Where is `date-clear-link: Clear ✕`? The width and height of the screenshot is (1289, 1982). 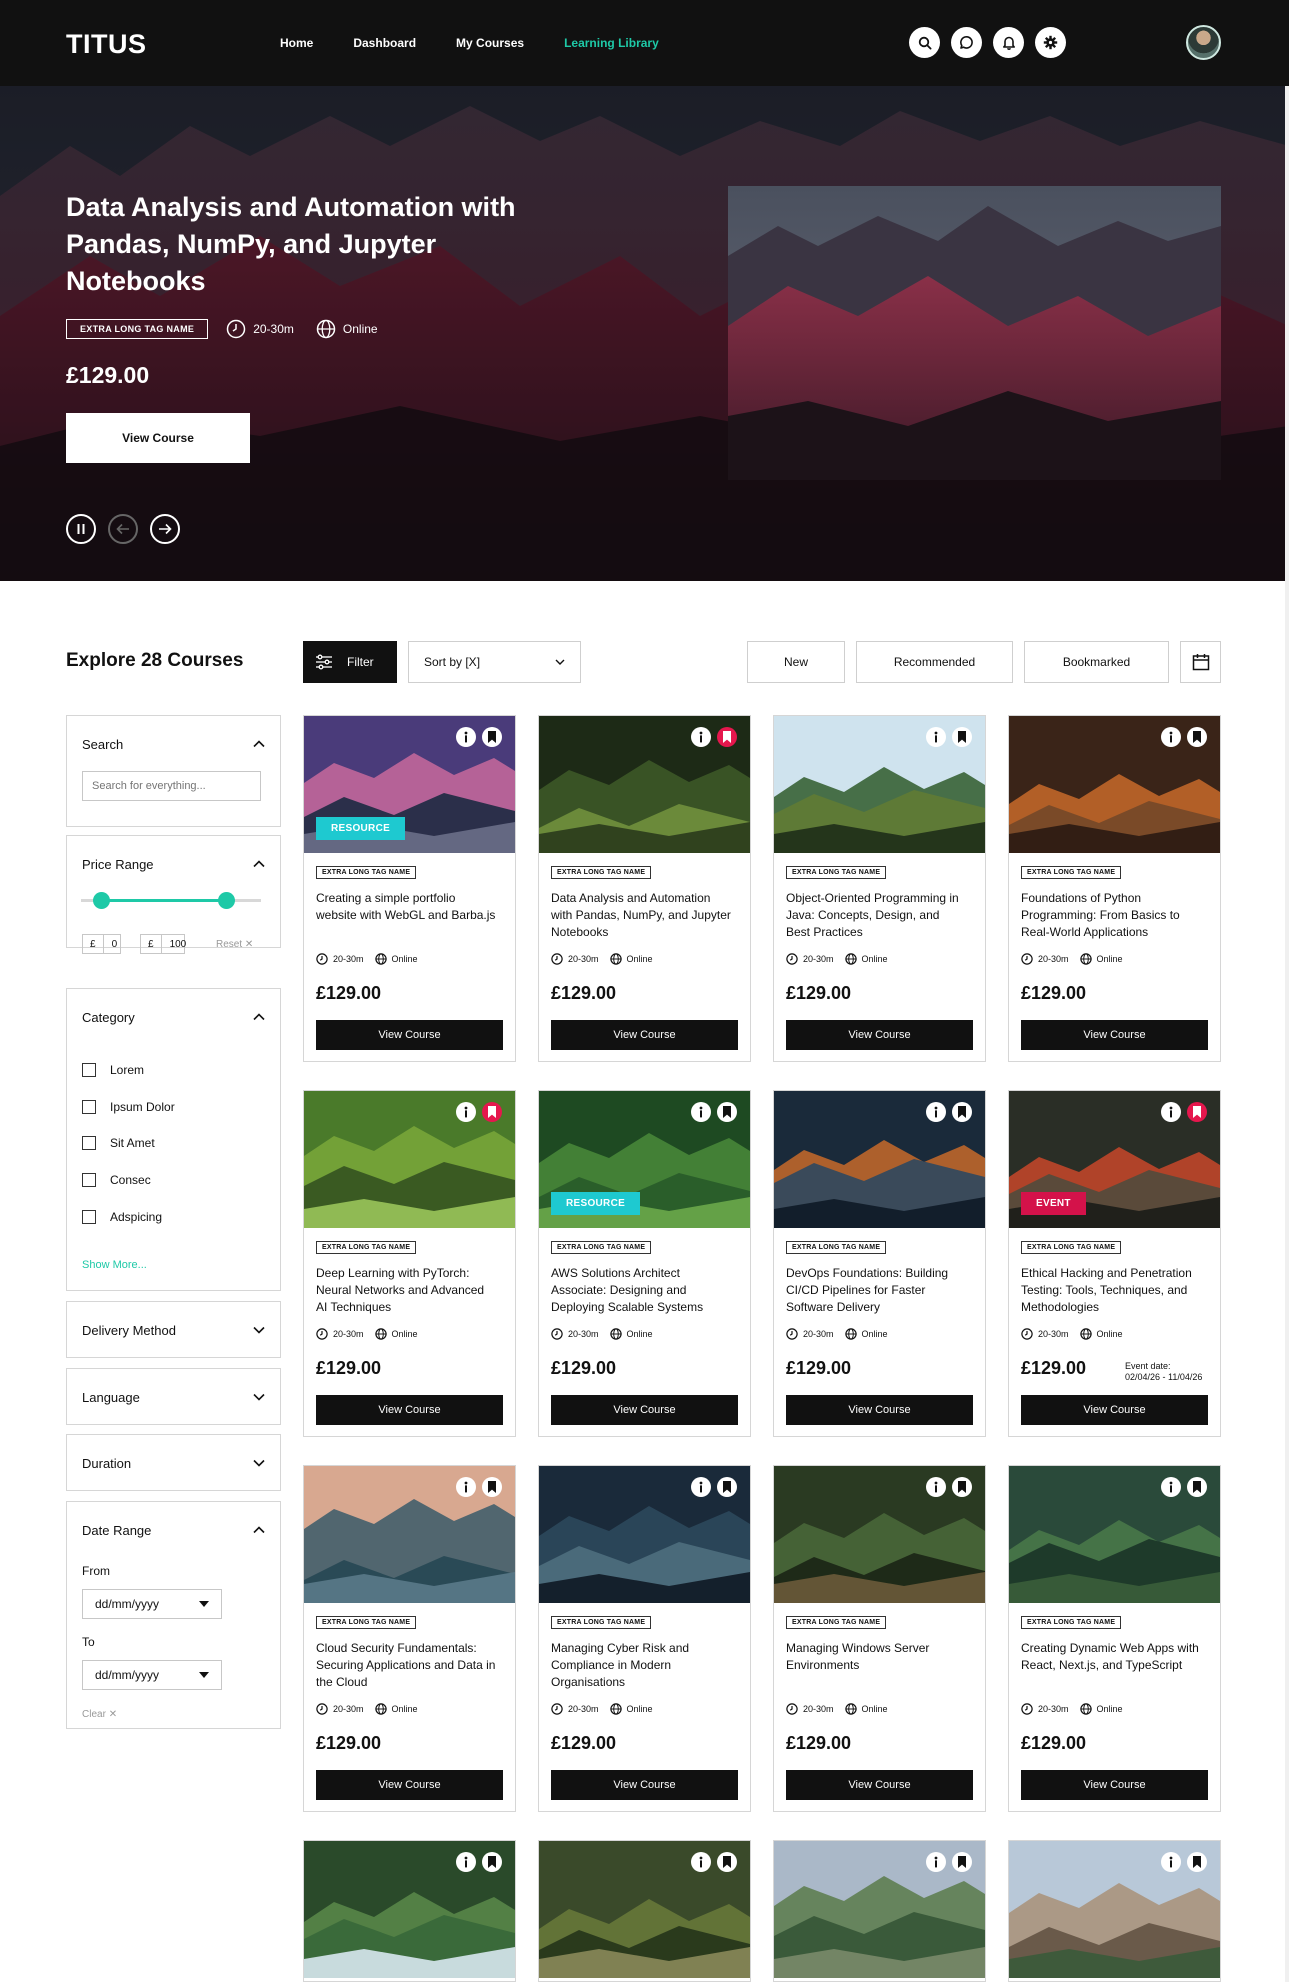 date-clear-link: Clear ✕ is located at coordinates (99, 1714).